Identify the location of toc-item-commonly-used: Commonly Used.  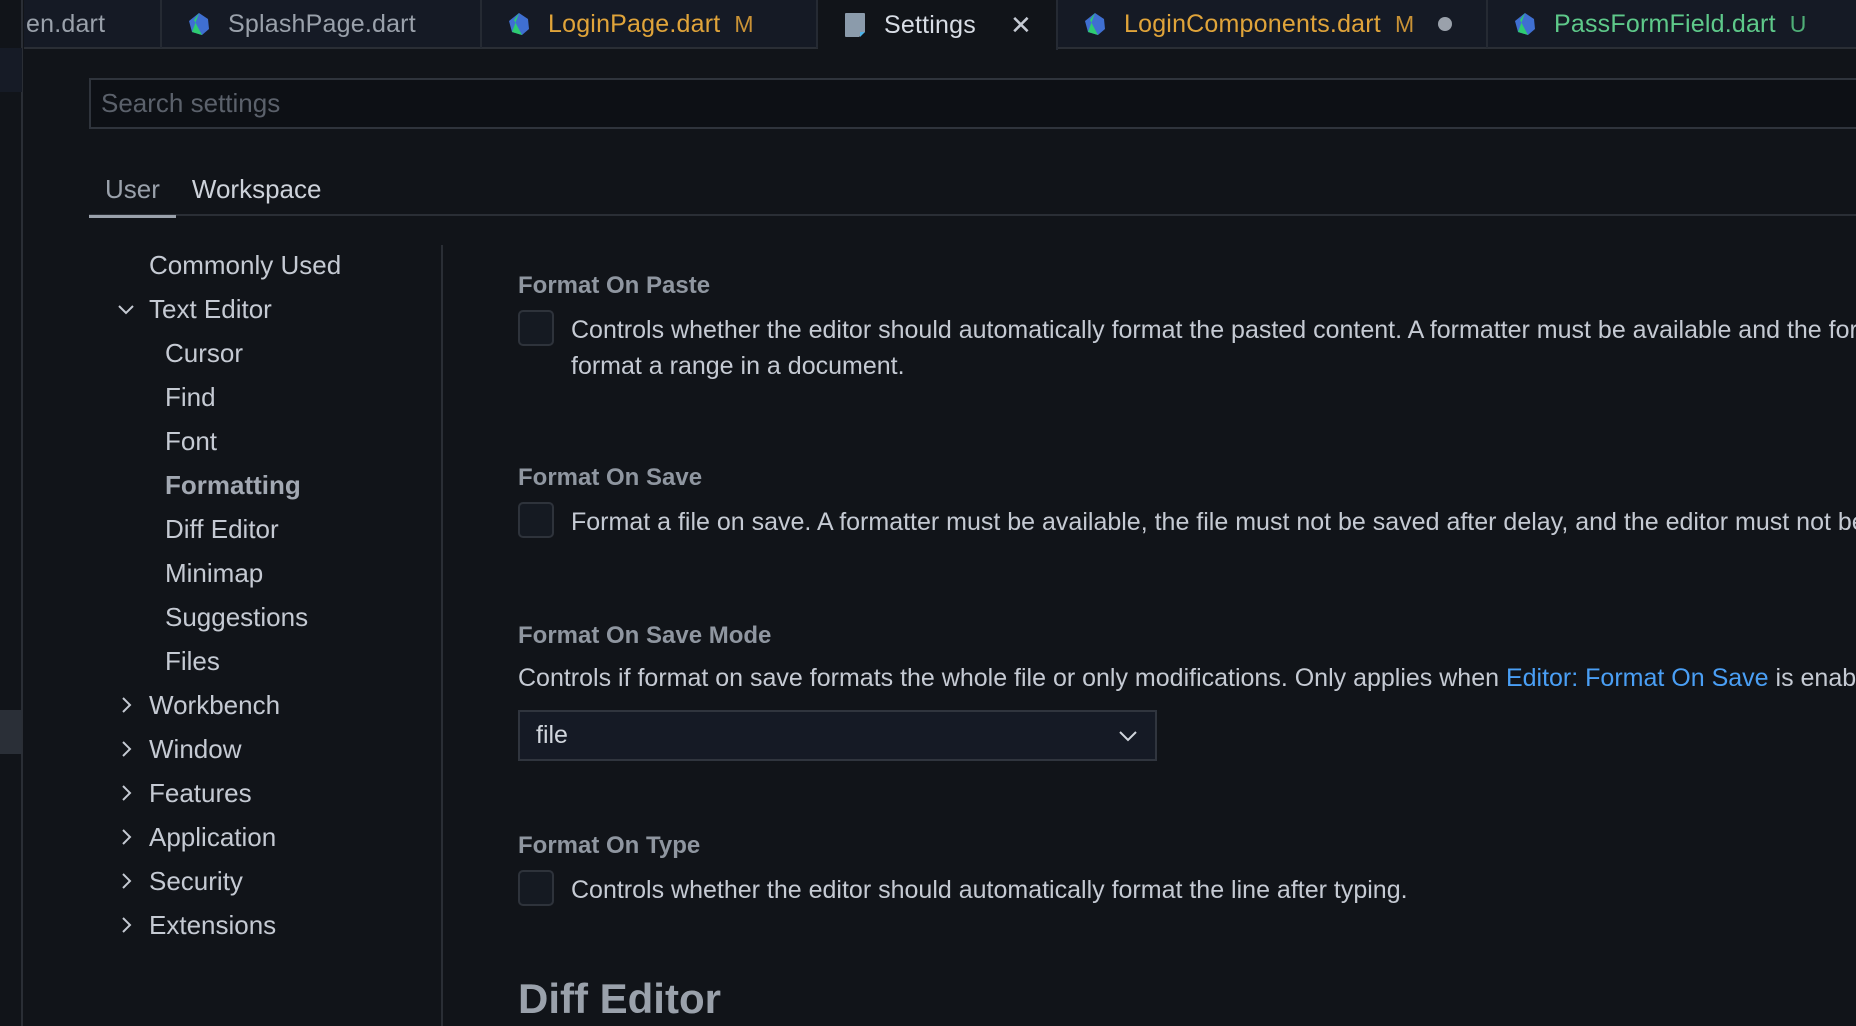
(245, 265).